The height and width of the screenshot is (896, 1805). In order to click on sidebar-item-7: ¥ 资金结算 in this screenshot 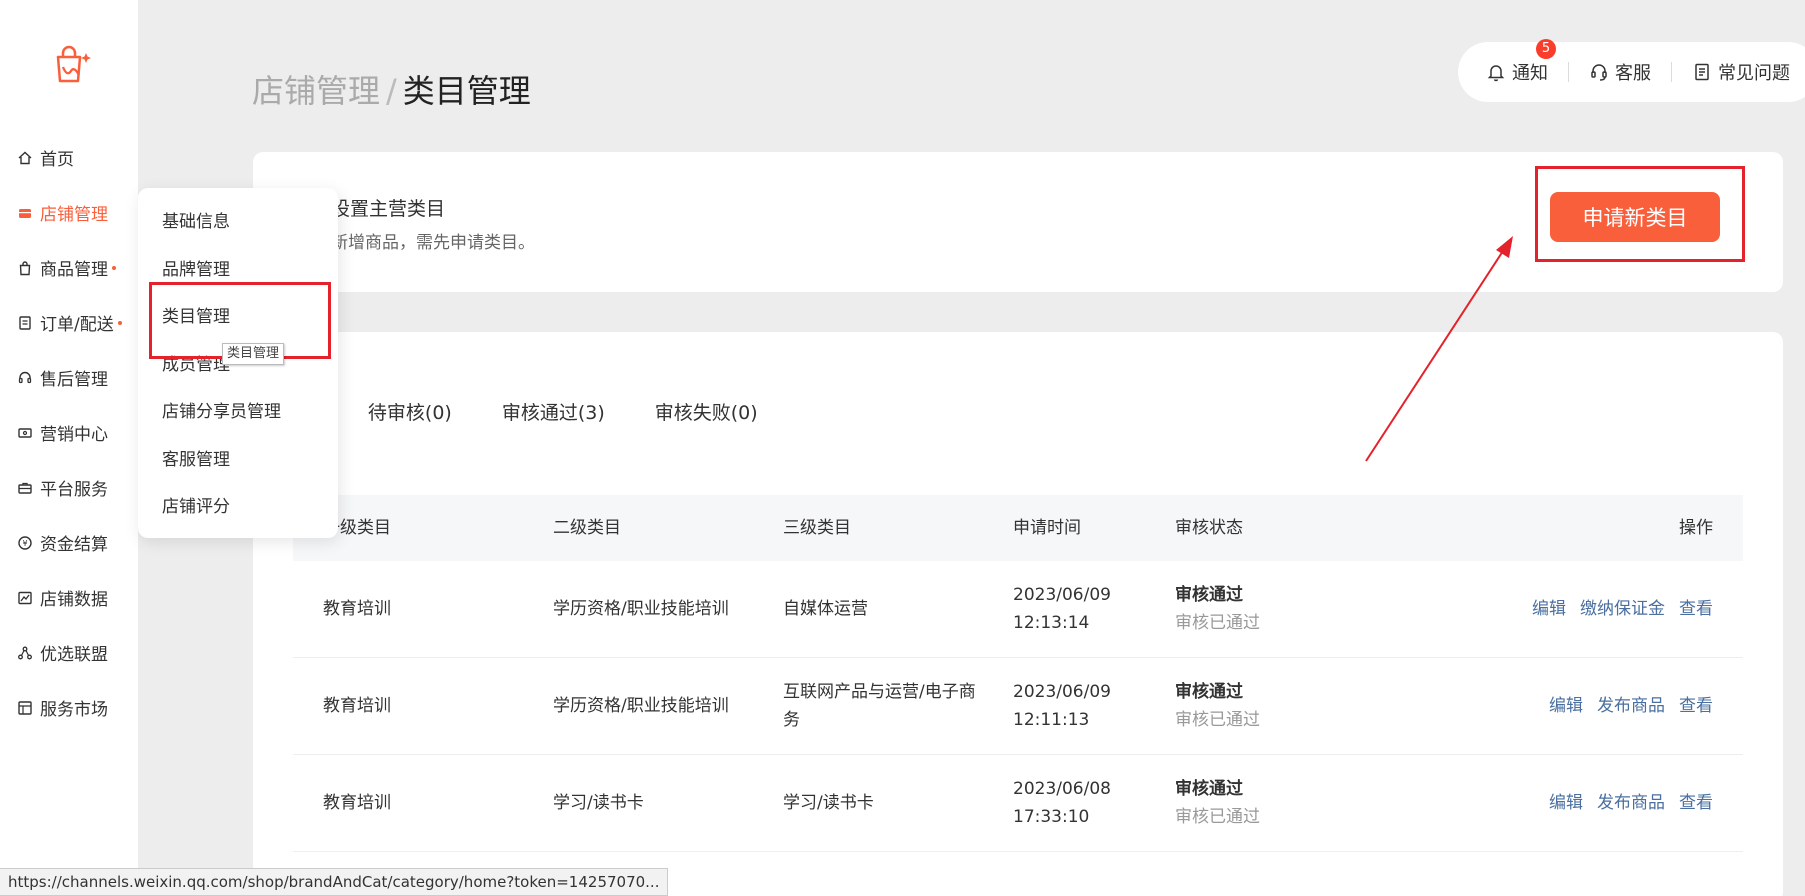, I will do `click(69, 542)`.